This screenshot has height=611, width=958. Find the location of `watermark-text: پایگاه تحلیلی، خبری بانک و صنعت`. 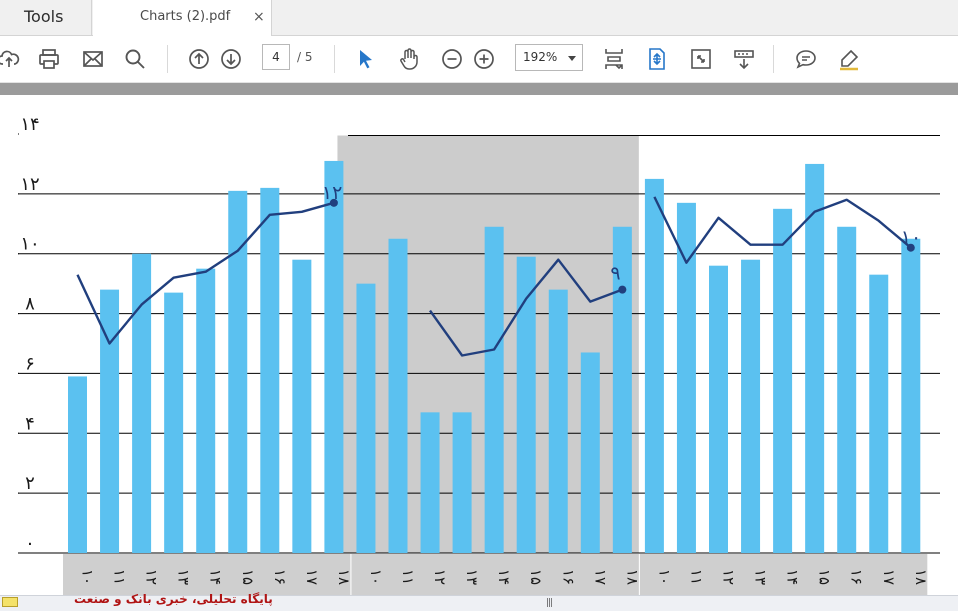

watermark-text: پایگاه تحلیلی، خبری بانک و صنعت is located at coordinates (173, 599).